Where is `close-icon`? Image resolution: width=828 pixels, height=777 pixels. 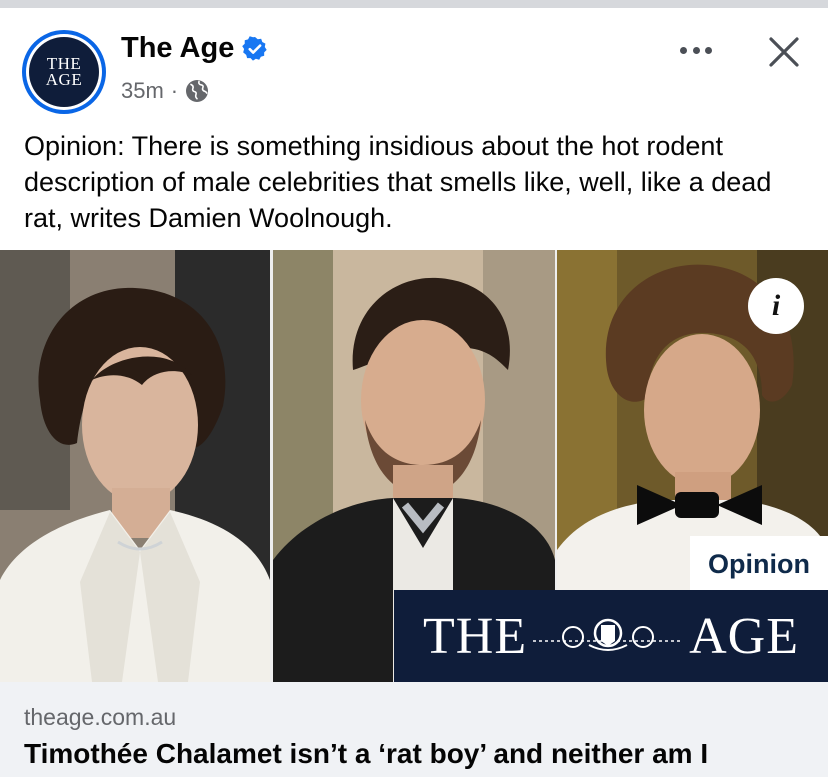
close-icon is located at coordinates (784, 52).